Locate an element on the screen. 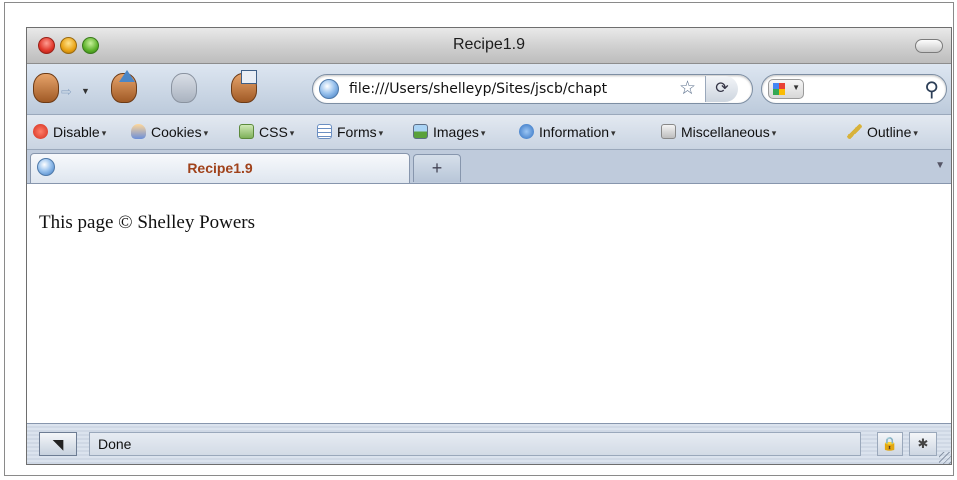 The height and width of the screenshot is (480, 957). disable-menu: Disable ▾ is located at coordinates (69, 132).